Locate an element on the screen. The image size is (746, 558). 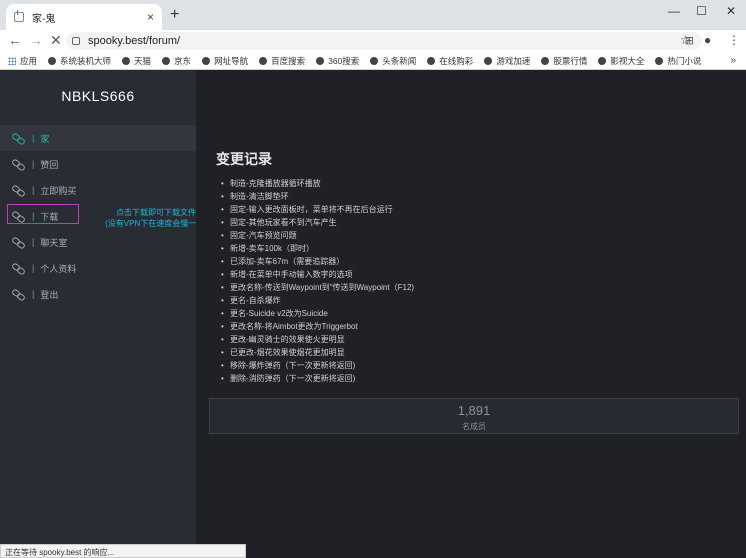
sidebar-item-label: 聊天室 is located at coordinates (54, 242).